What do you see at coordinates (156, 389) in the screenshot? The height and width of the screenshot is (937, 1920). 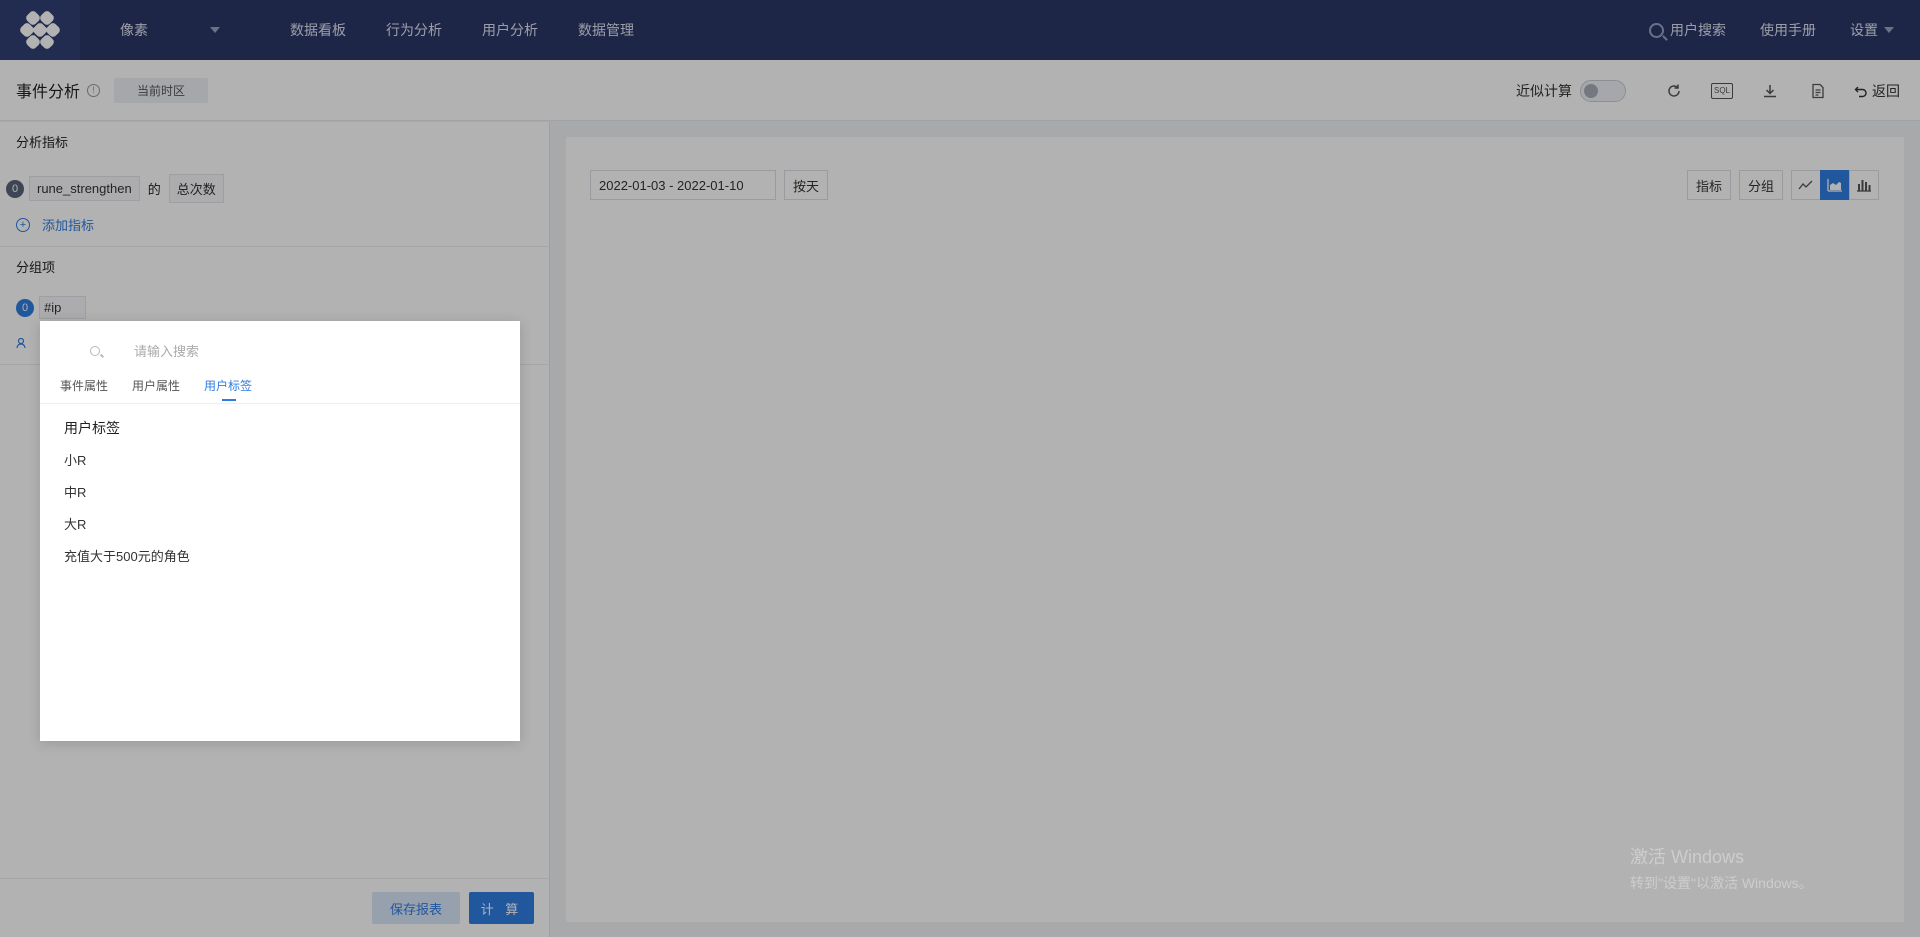 I see `tab-user-properties: 用户属性` at bounding box center [156, 389].